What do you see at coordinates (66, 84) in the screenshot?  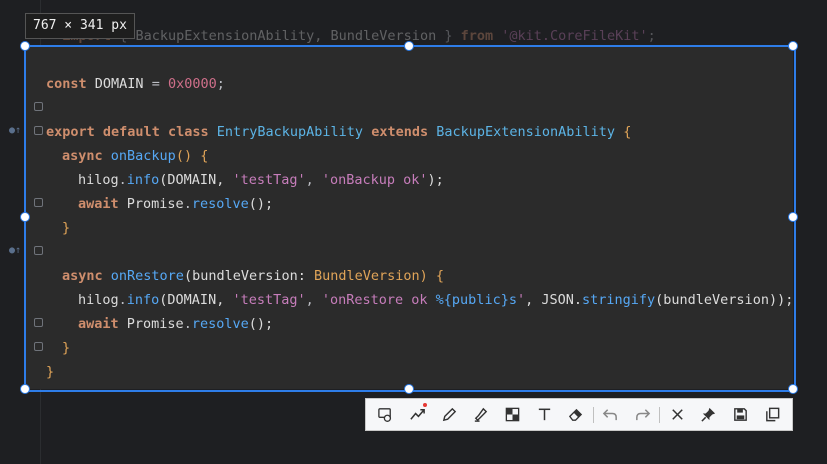 I see `kw: const` at bounding box center [66, 84].